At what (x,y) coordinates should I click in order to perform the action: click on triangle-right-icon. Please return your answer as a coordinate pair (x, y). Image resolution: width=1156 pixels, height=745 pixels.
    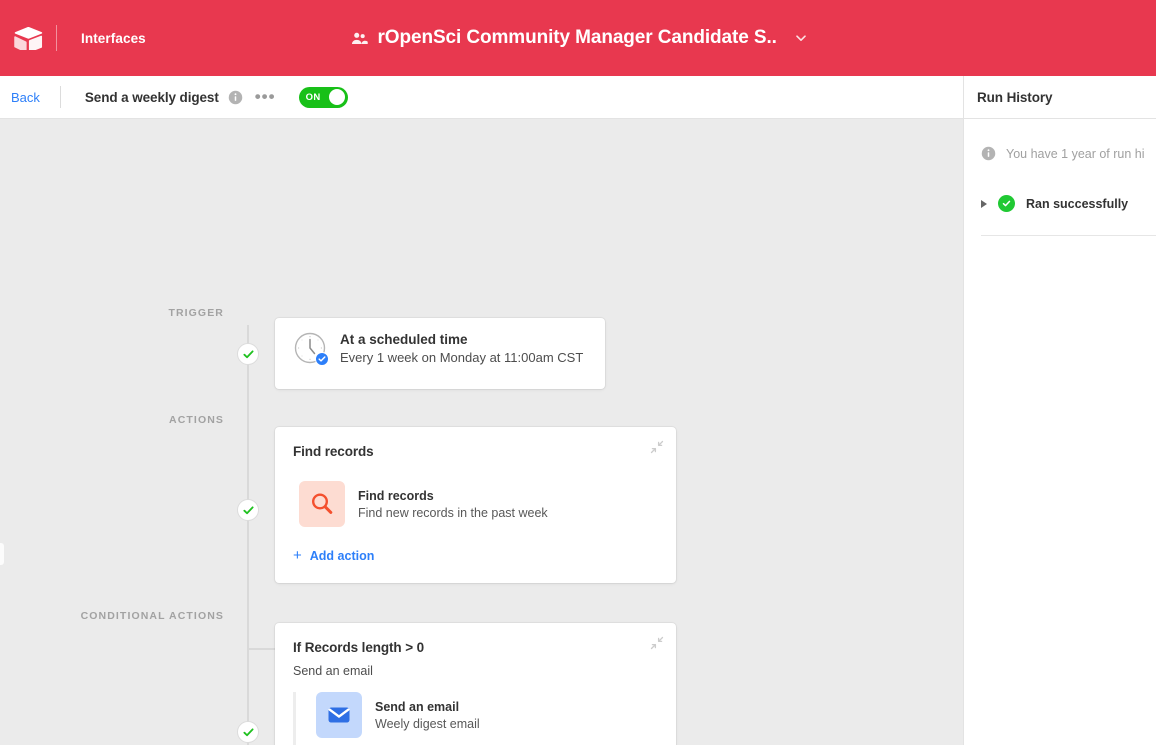
    Looking at the image, I should click on (984, 203).